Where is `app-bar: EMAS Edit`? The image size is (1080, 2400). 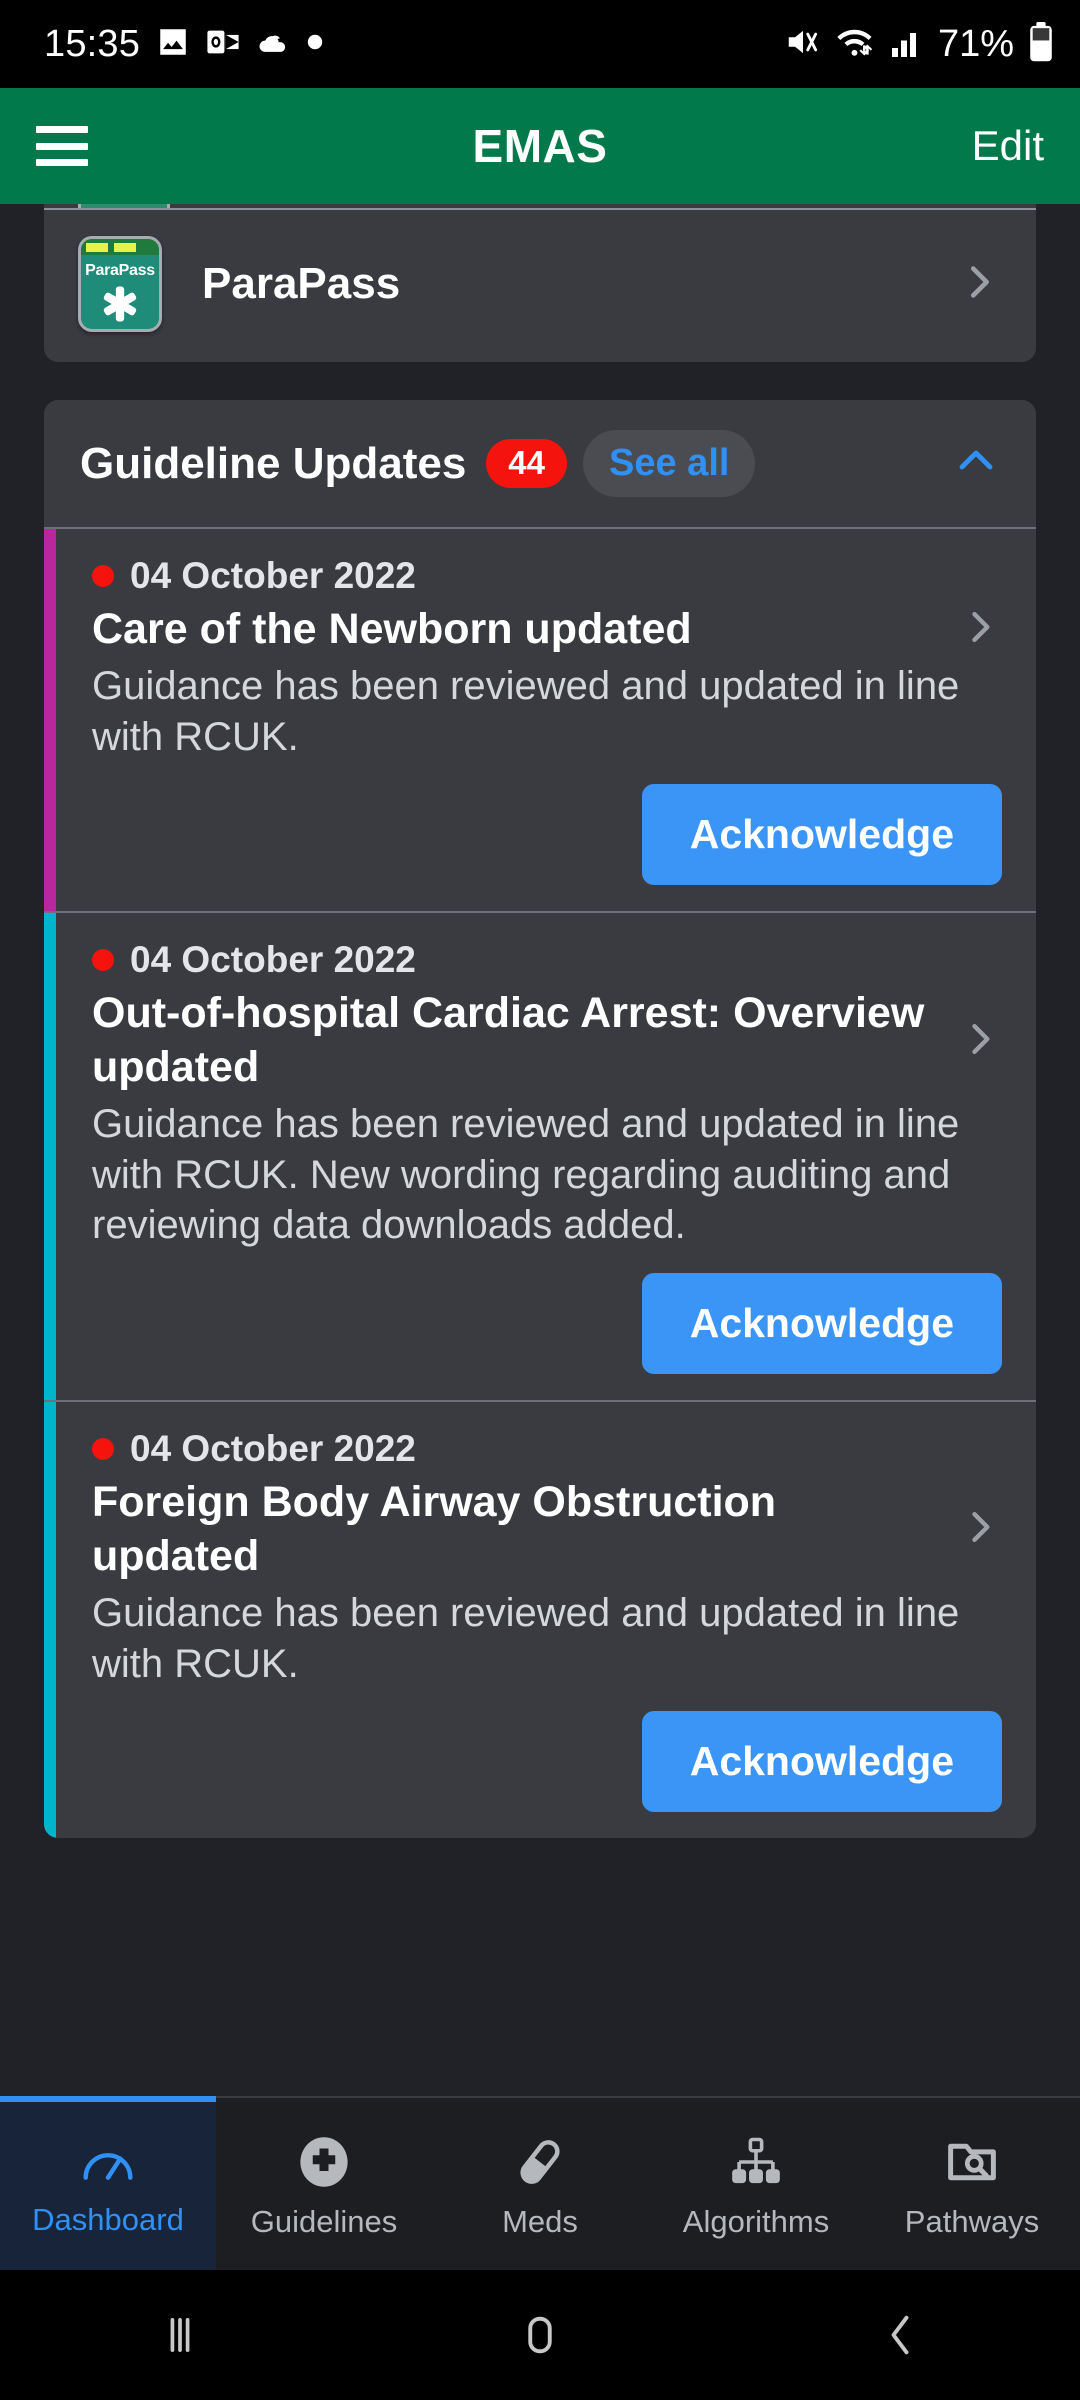 app-bar: EMAS Edit is located at coordinates (540, 146).